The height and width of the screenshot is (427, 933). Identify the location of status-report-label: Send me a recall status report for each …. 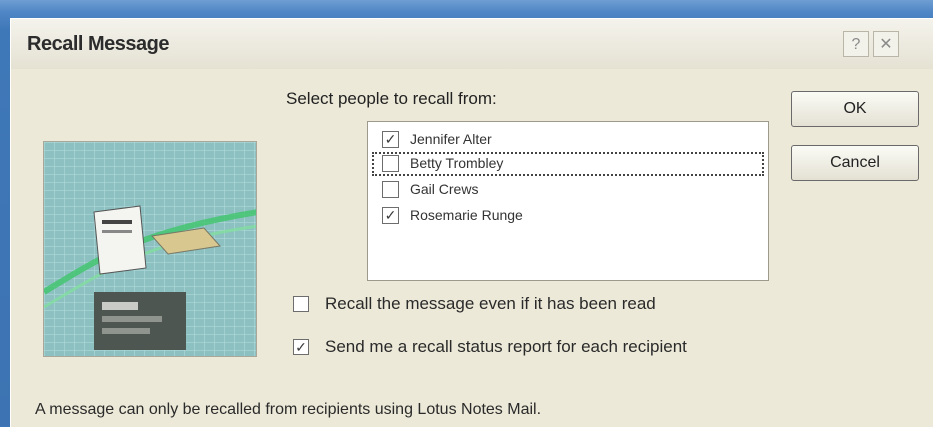
(506, 346).